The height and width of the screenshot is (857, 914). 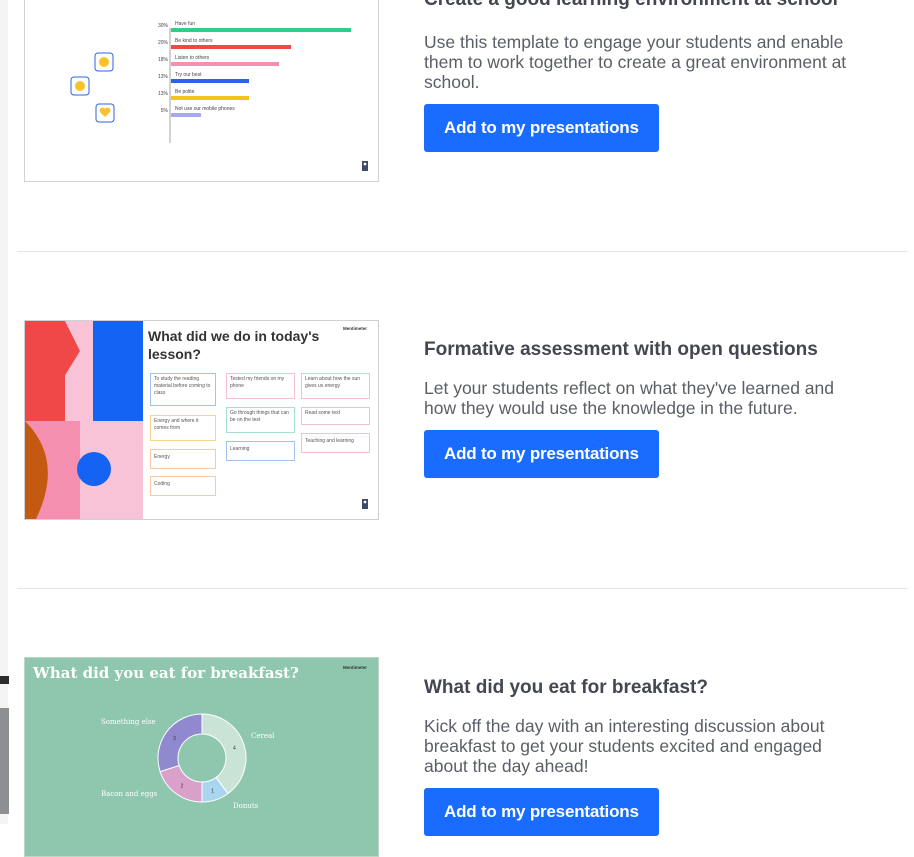 I want to click on bar-category-label: Be kind to others, so click(x=194, y=41).